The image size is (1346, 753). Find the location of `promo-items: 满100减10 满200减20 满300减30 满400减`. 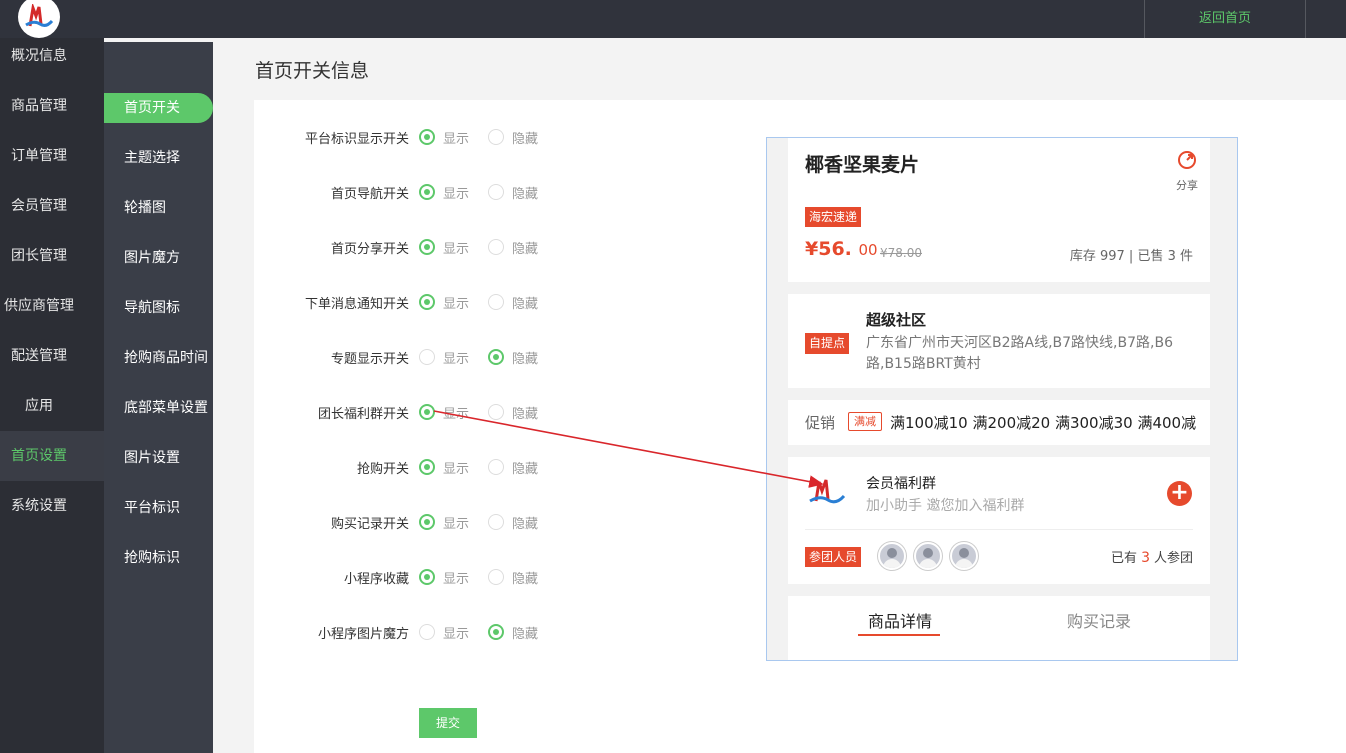

promo-items: 满100减10 满200减20 满300减30 满400减 is located at coordinates (1043, 423).